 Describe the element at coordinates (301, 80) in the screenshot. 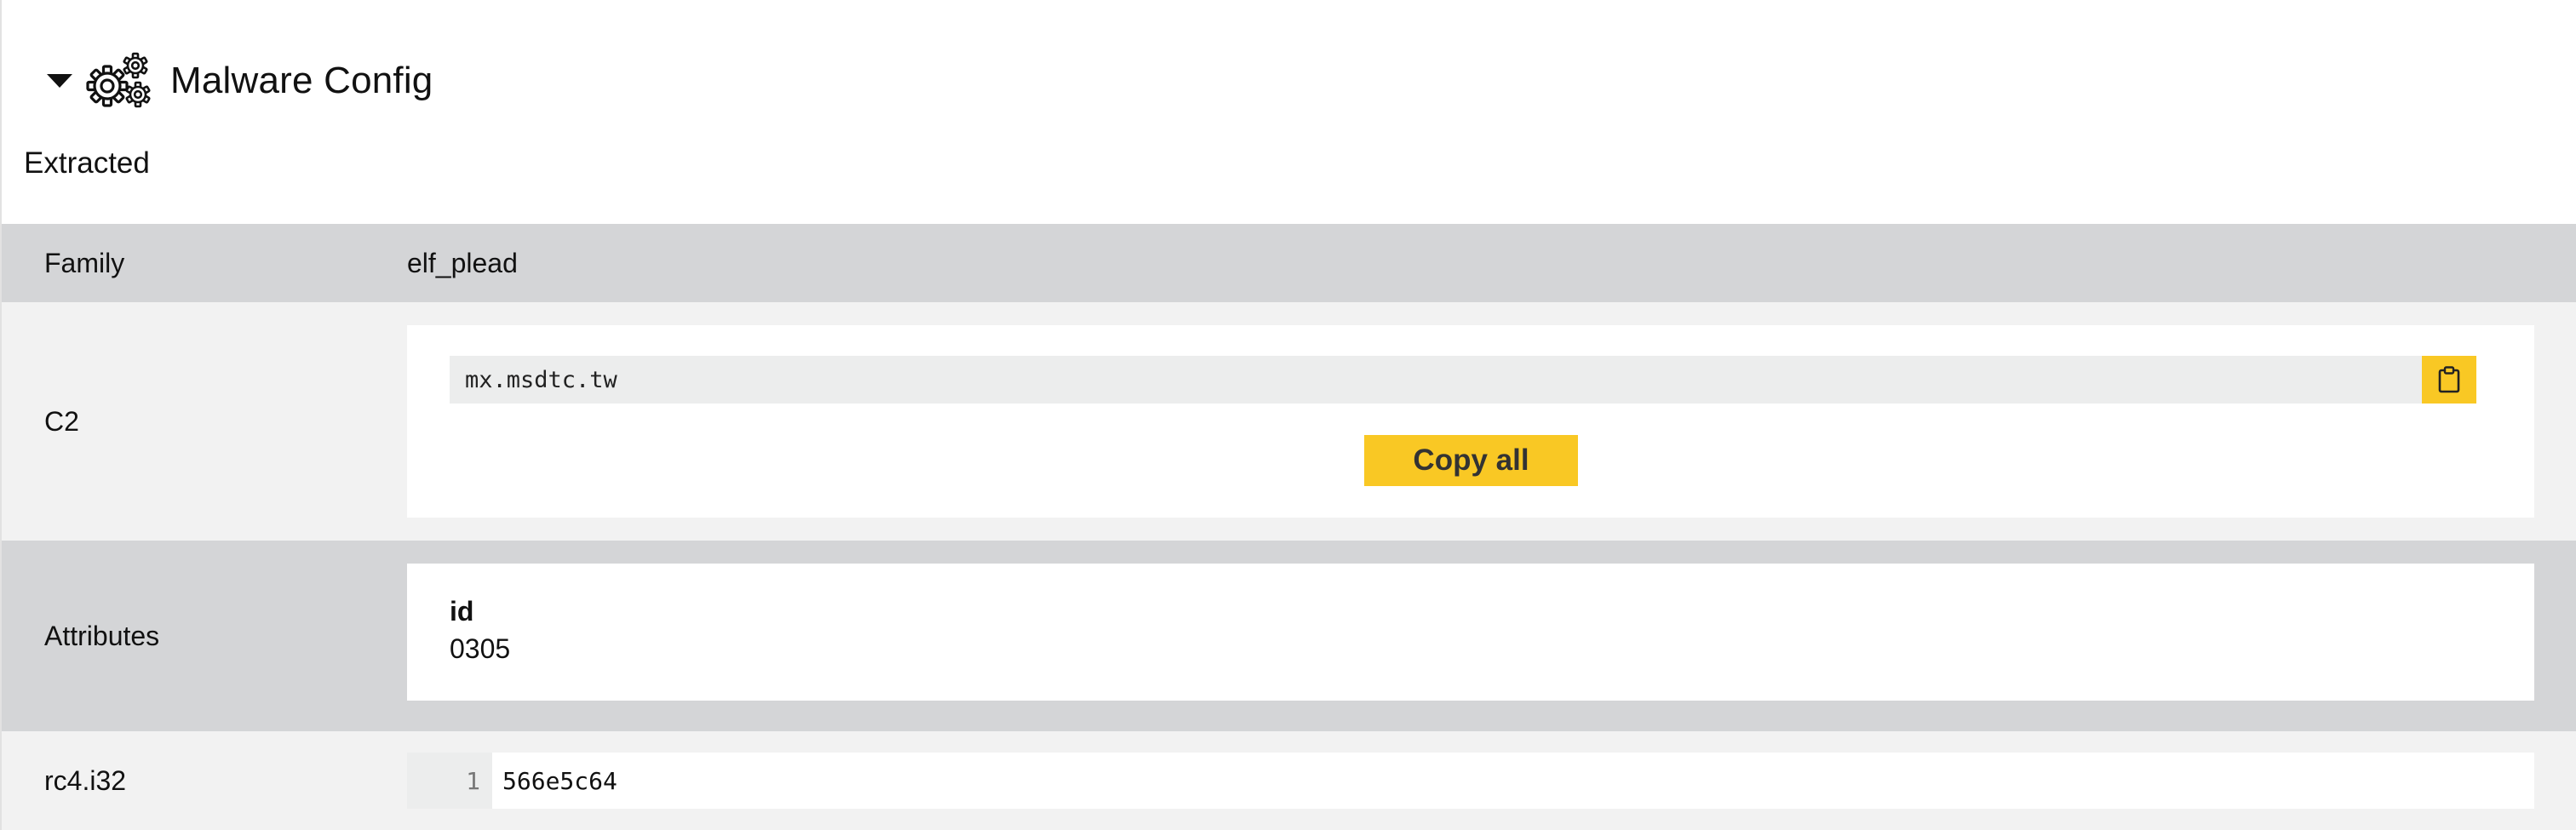

I see `section-title: Malware Config` at that location.